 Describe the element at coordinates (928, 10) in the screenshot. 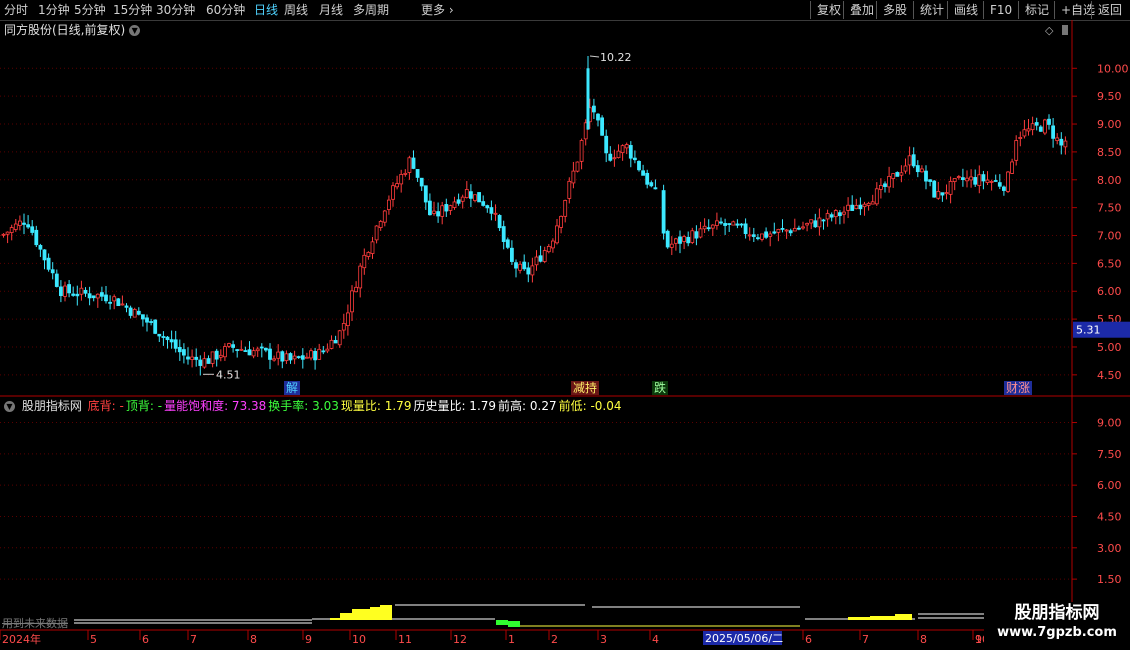

I see `toolbar-button-3: 统计` at that location.